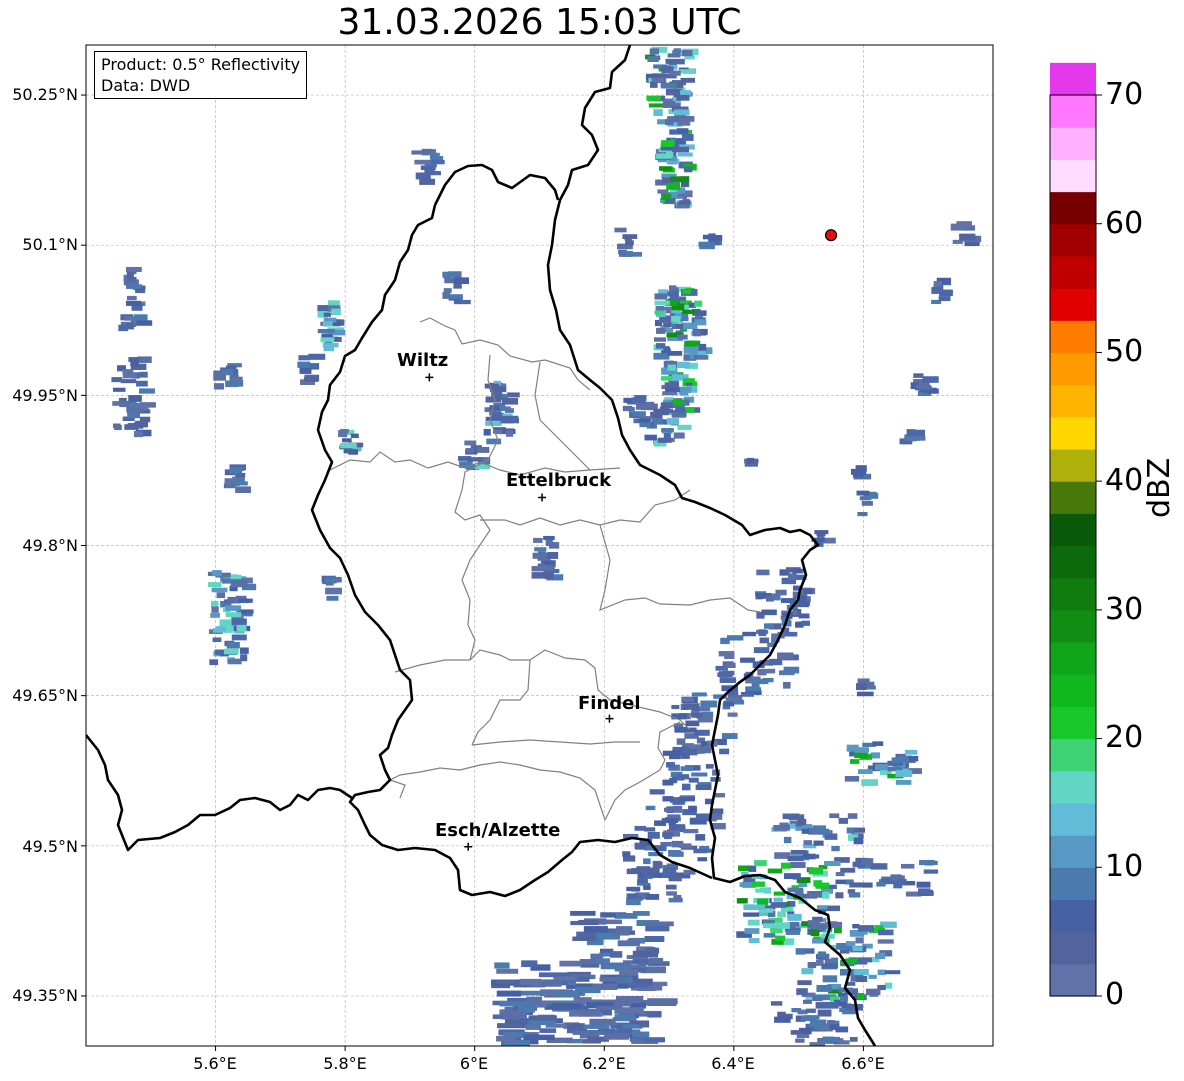  Describe the element at coordinates (831, 235) in the screenshot. I see `location-marker` at that location.